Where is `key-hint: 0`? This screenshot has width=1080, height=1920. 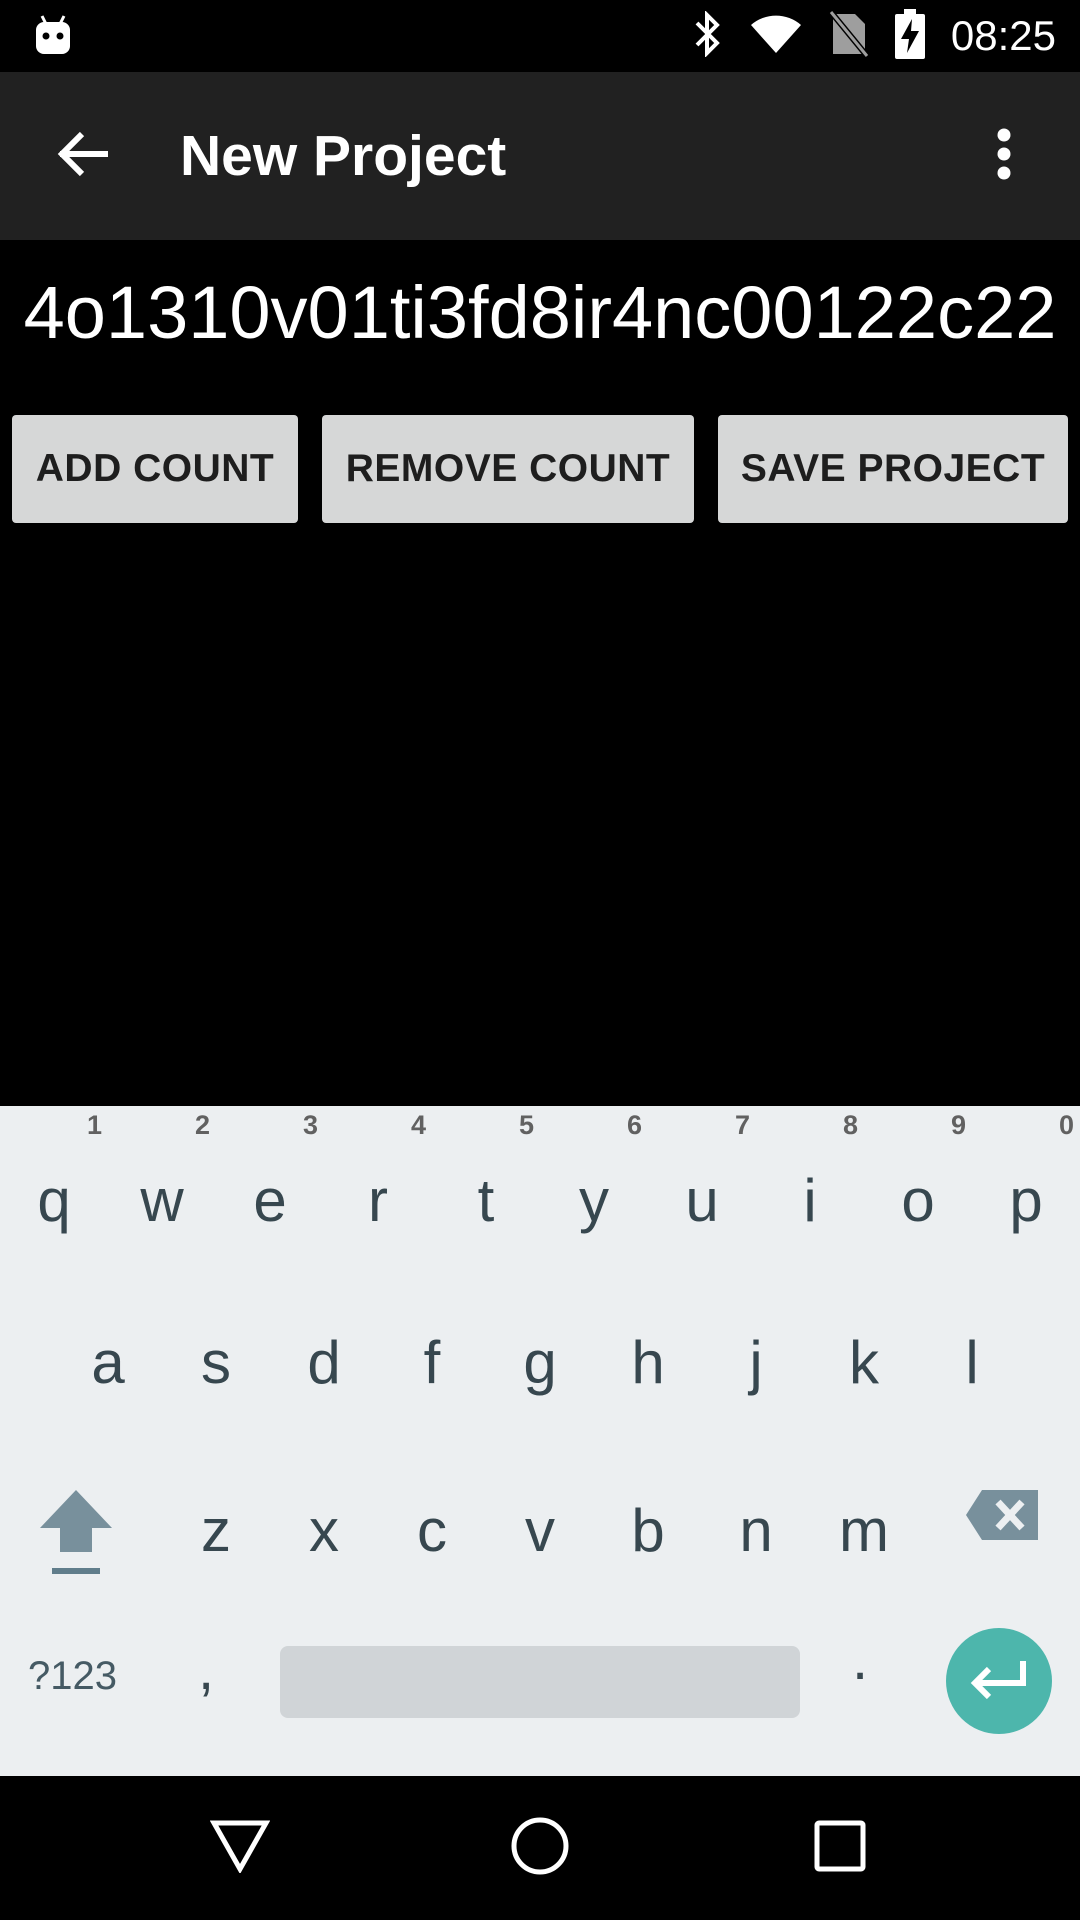
key-hint: 0 is located at coordinates (1066, 1125).